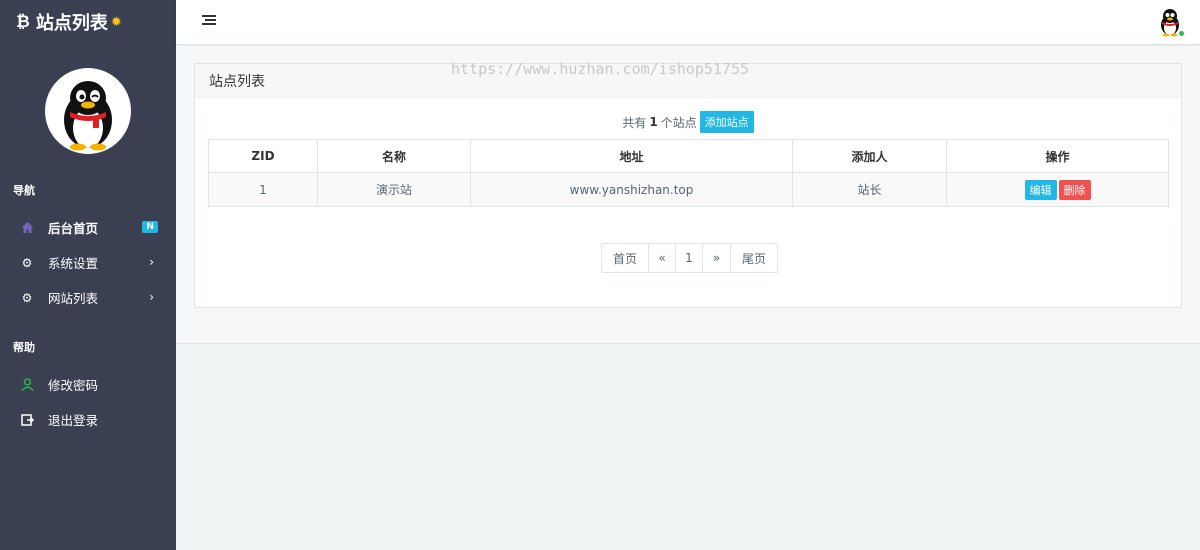 The image size is (1200, 550). What do you see at coordinates (688, 22) in the screenshot?
I see `top-header` at bounding box center [688, 22].